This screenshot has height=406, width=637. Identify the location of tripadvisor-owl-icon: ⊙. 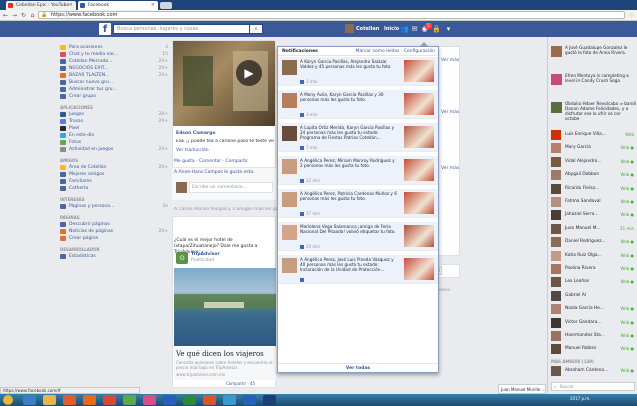
(182, 258).